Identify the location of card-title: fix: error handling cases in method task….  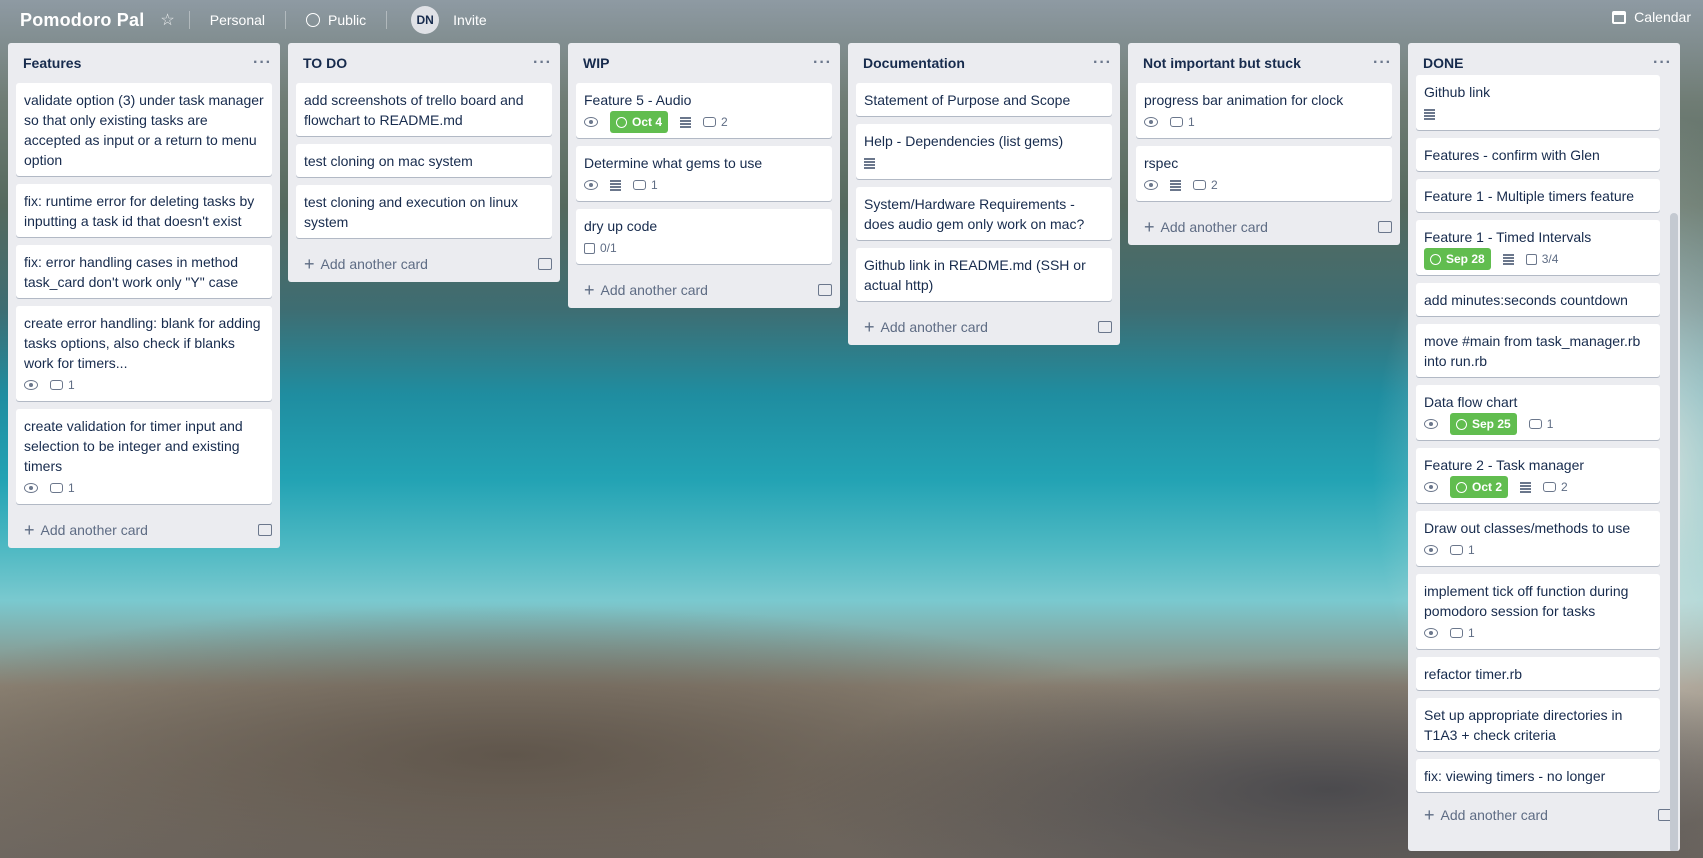
(131, 272).